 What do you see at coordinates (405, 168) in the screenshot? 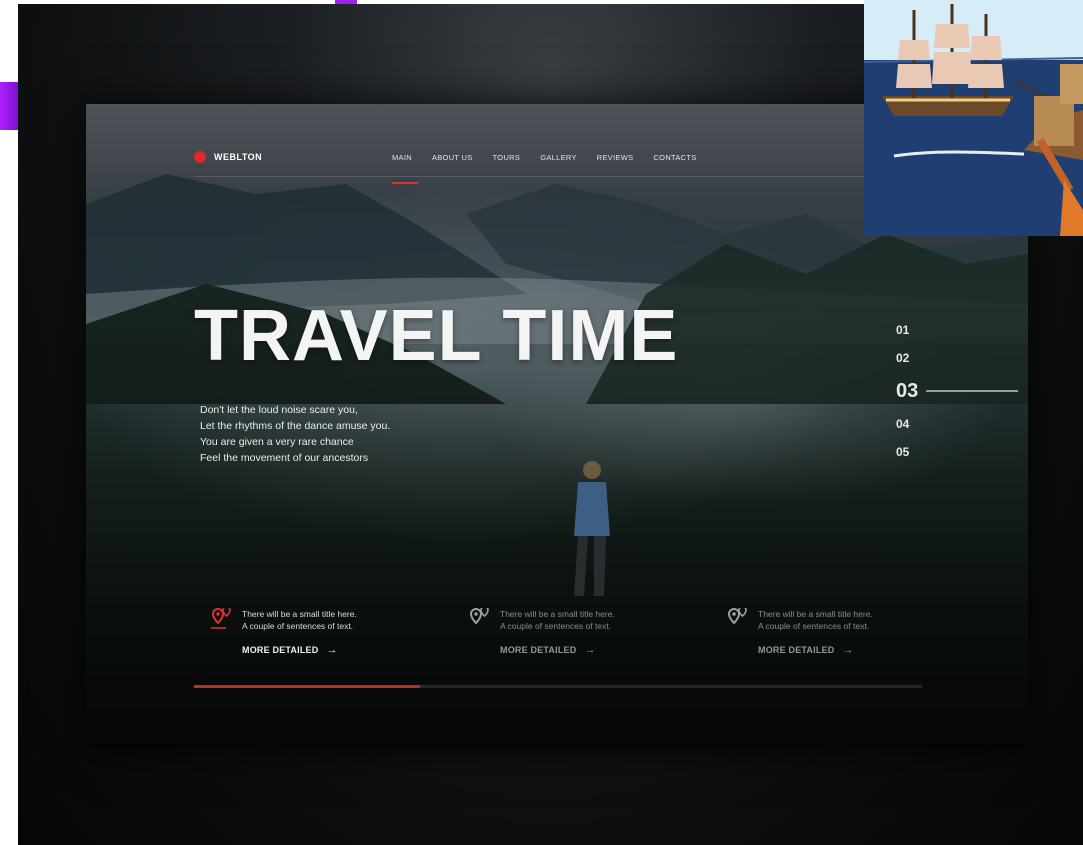
I see `nav-item-main: MAIN` at bounding box center [405, 168].